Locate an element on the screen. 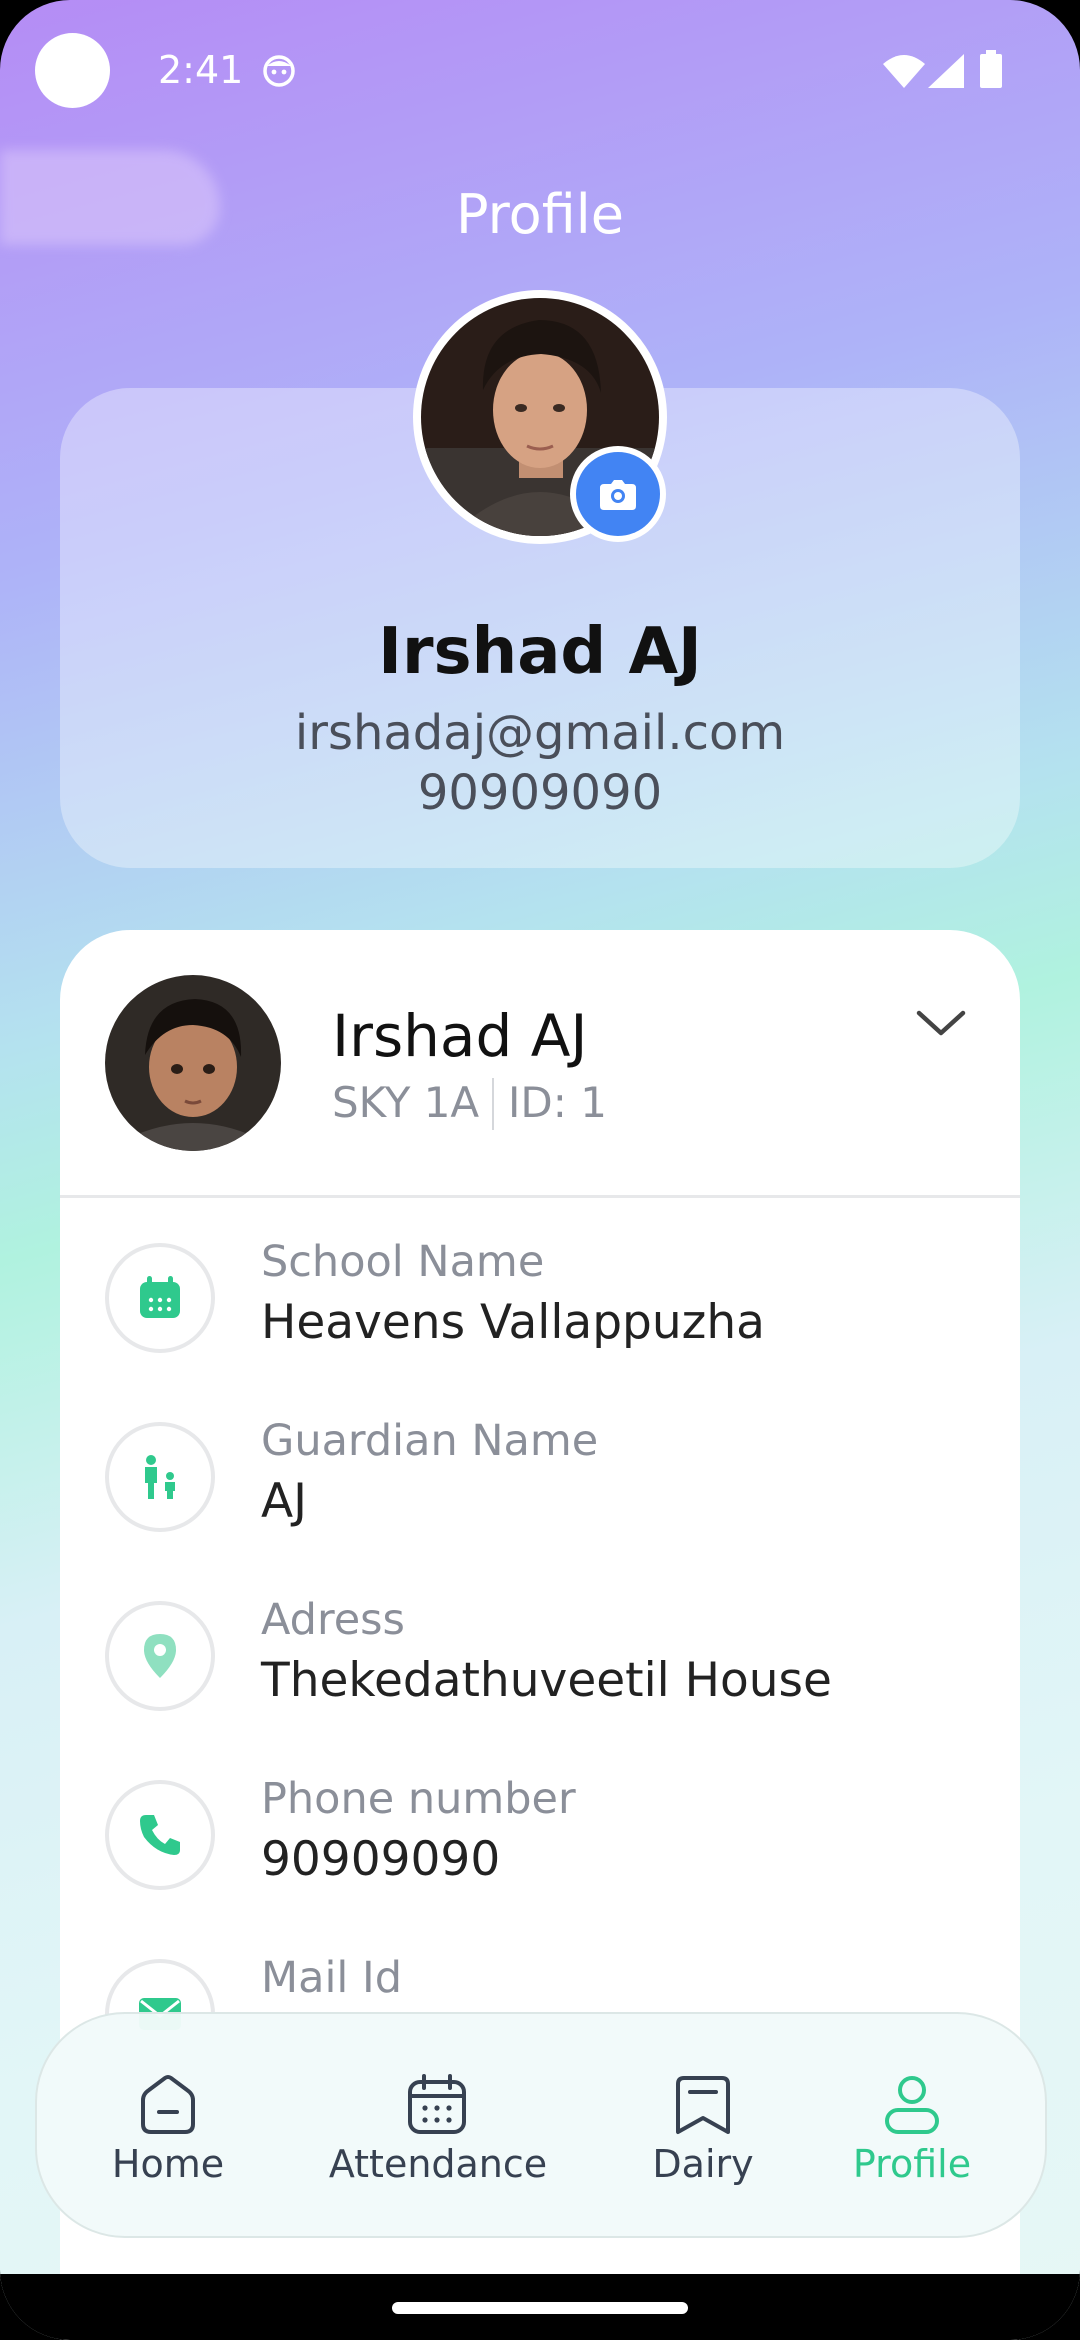  bottom-nav: Home Attendance Dairy Profile is located at coordinates (541, 2125).